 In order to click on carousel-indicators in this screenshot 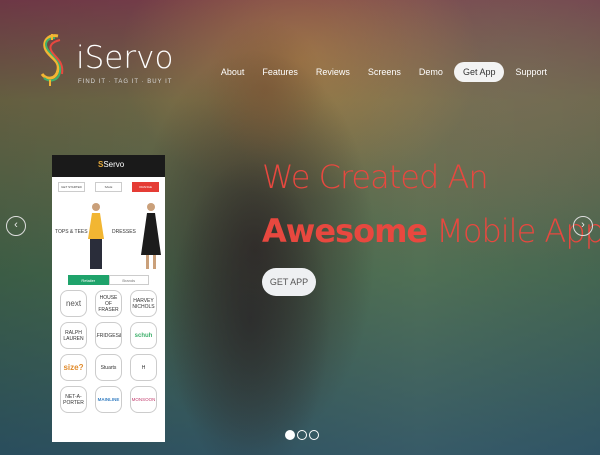, I will do `click(303, 435)`.